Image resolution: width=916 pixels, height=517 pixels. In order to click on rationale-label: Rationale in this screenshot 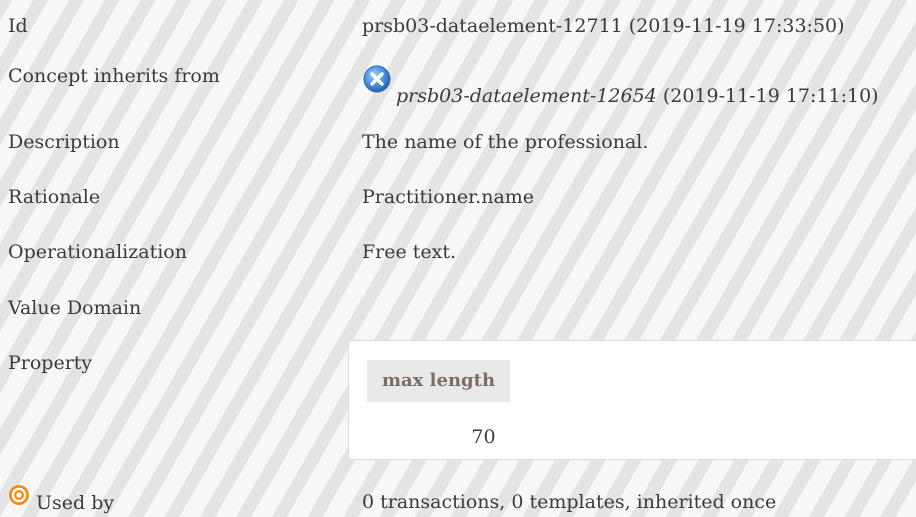, I will do `click(54, 197)`.